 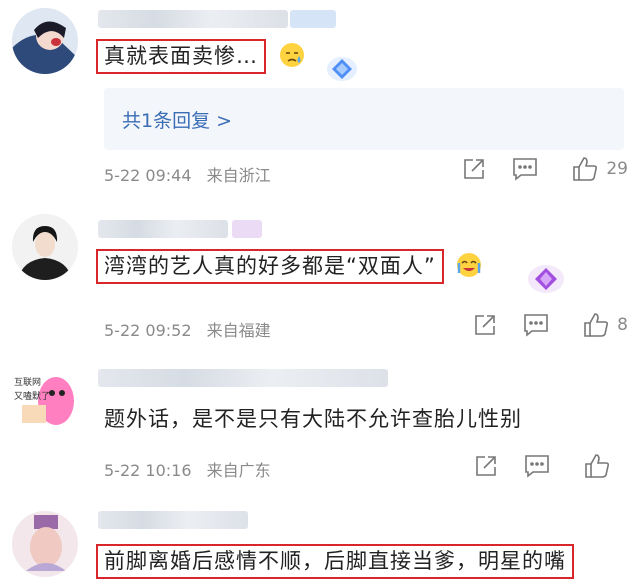 I want to click on comment-text: 前脚离婚后感情不顺，后脚直接当爹，明星的嘴, so click(x=335, y=561).